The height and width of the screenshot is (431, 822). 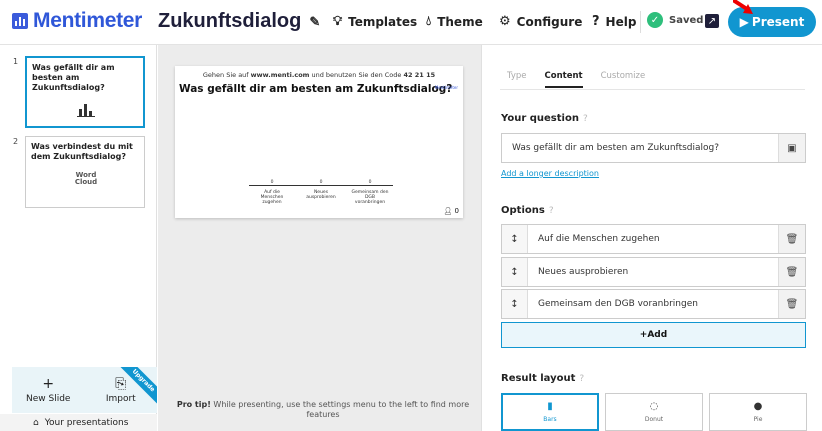 What do you see at coordinates (505, 21) in the screenshot?
I see `gear-icon: ⚙` at bounding box center [505, 21].